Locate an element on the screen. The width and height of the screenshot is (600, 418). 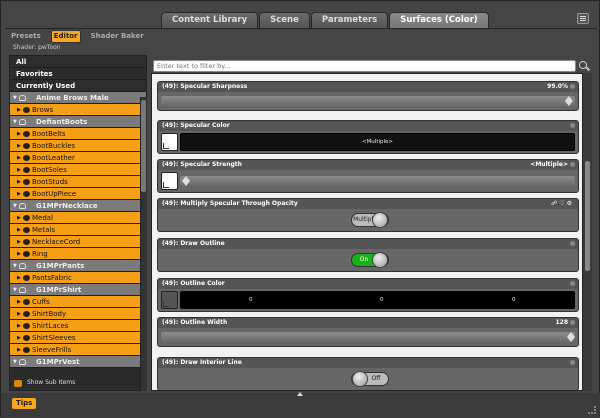
tree-item: ▶ Ring is located at coordinates (78, 254).